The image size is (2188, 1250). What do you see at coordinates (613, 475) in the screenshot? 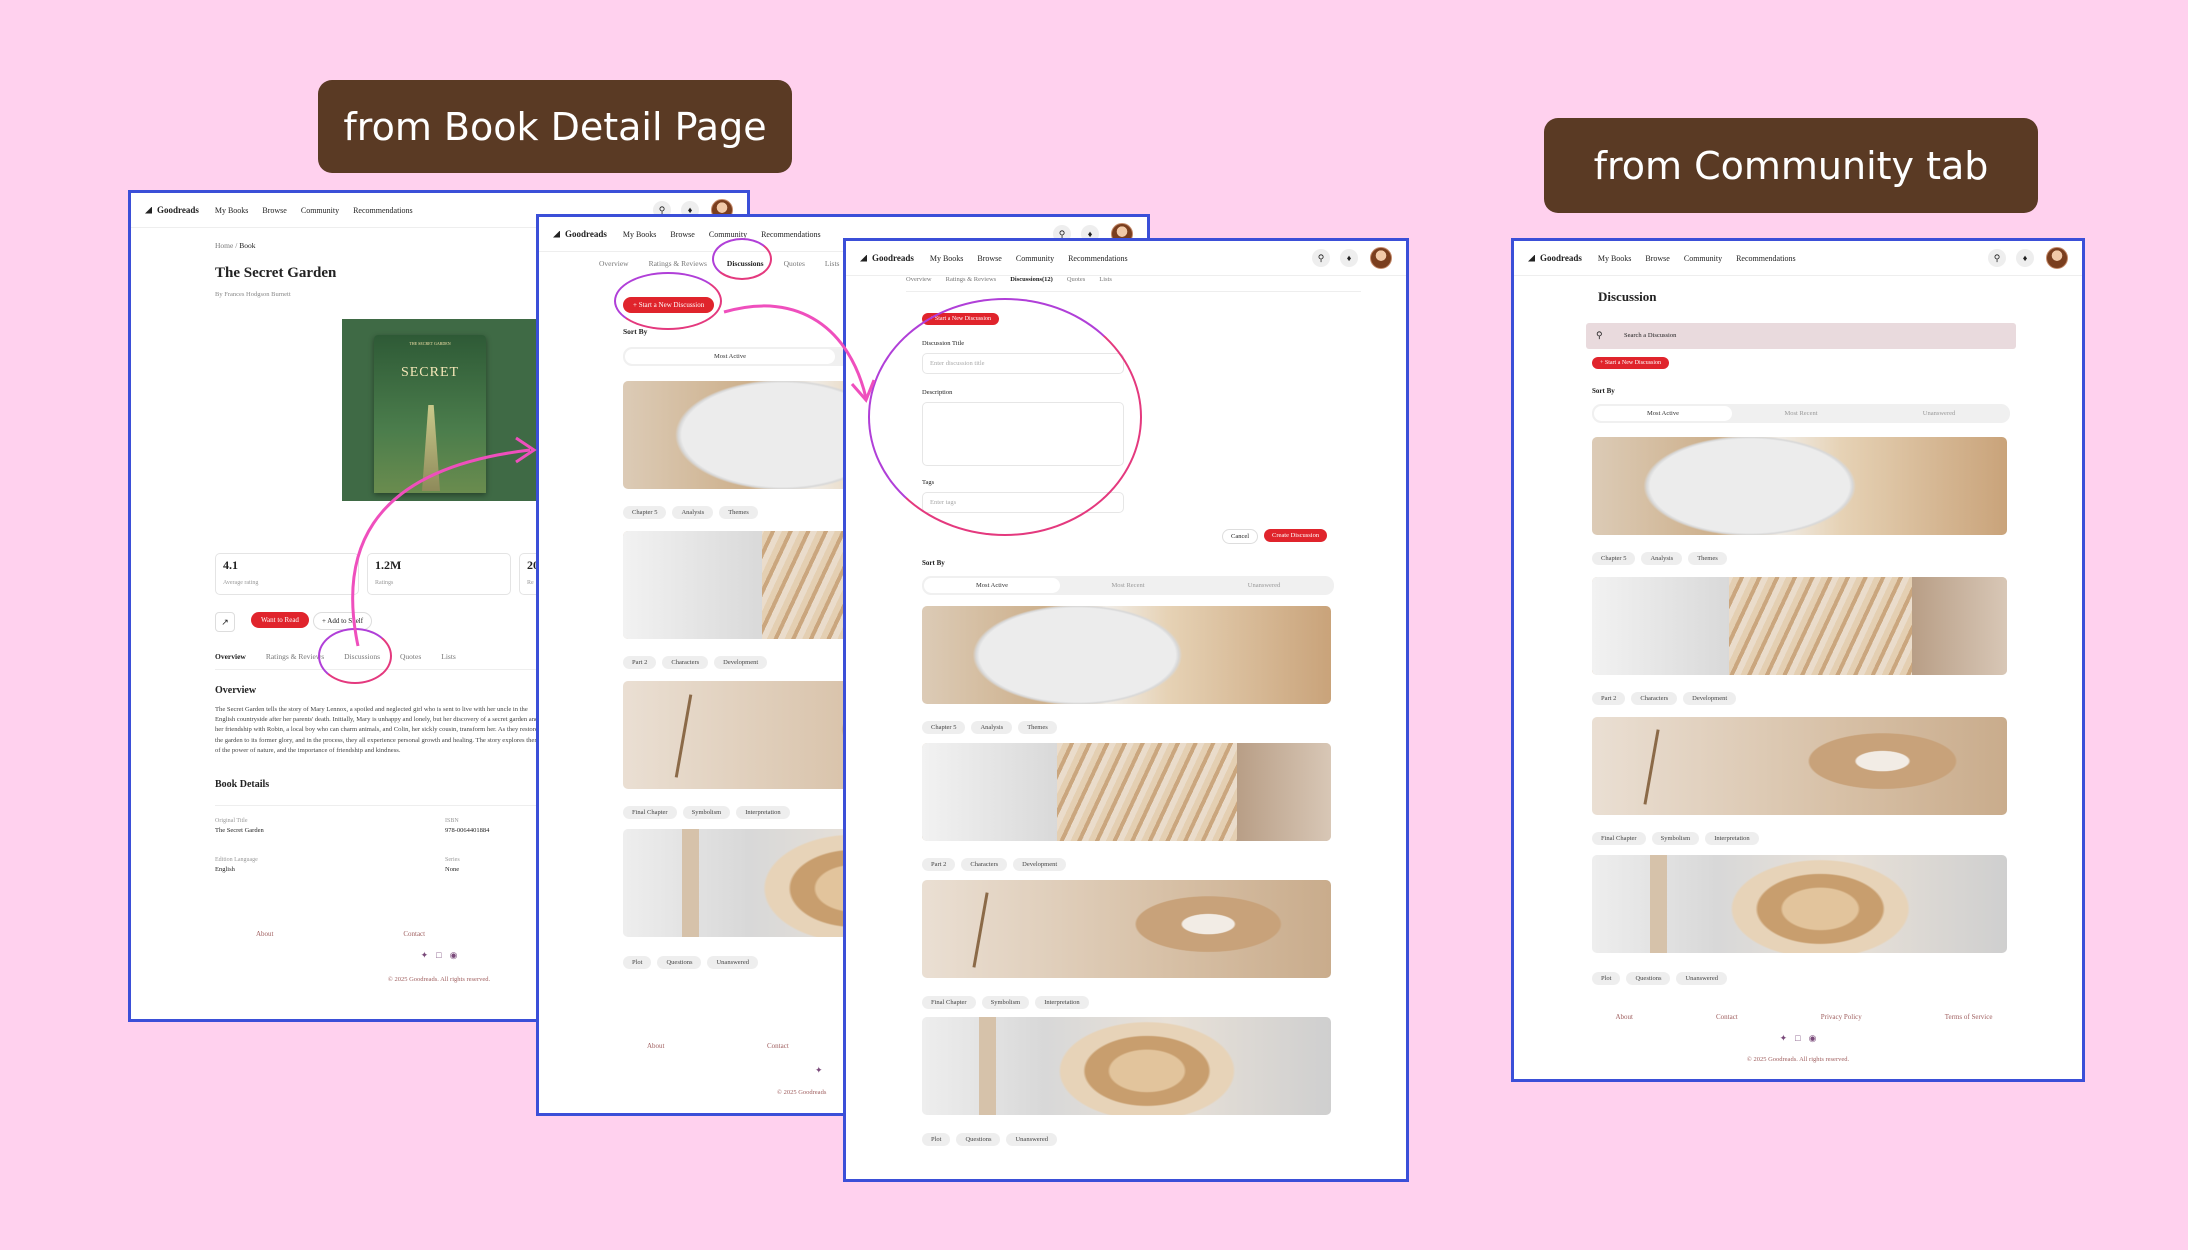
I see `flow-arrows` at bounding box center [613, 475].